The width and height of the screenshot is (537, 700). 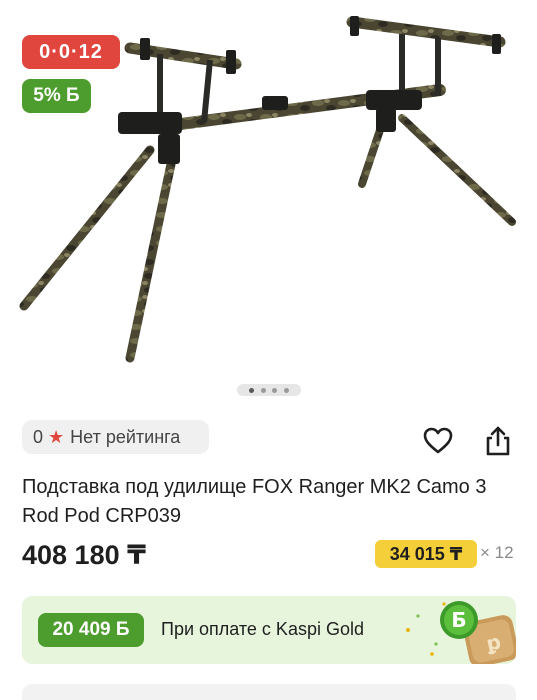 I want to click on rating-pill: 0 ★ Нет рейтинга, so click(x=115, y=437).